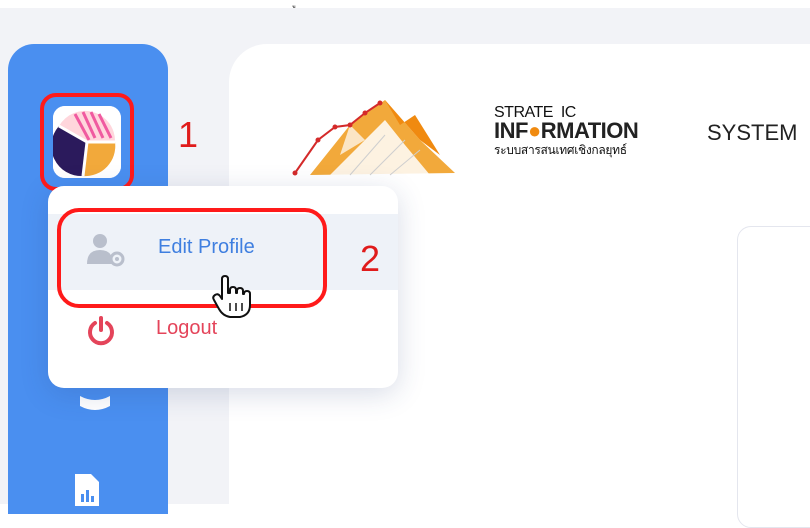 The image size is (810, 528). I want to click on avatar, so click(87, 142).